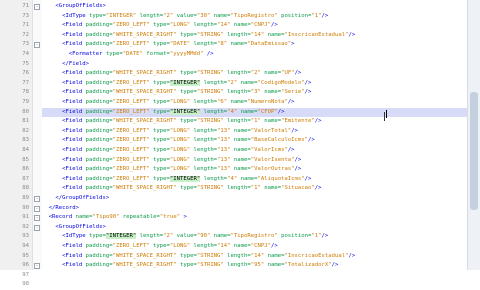  Describe the element at coordinates (254, 236) in the screenshot. I see `code-token: "TipoRegistro"` at that location.